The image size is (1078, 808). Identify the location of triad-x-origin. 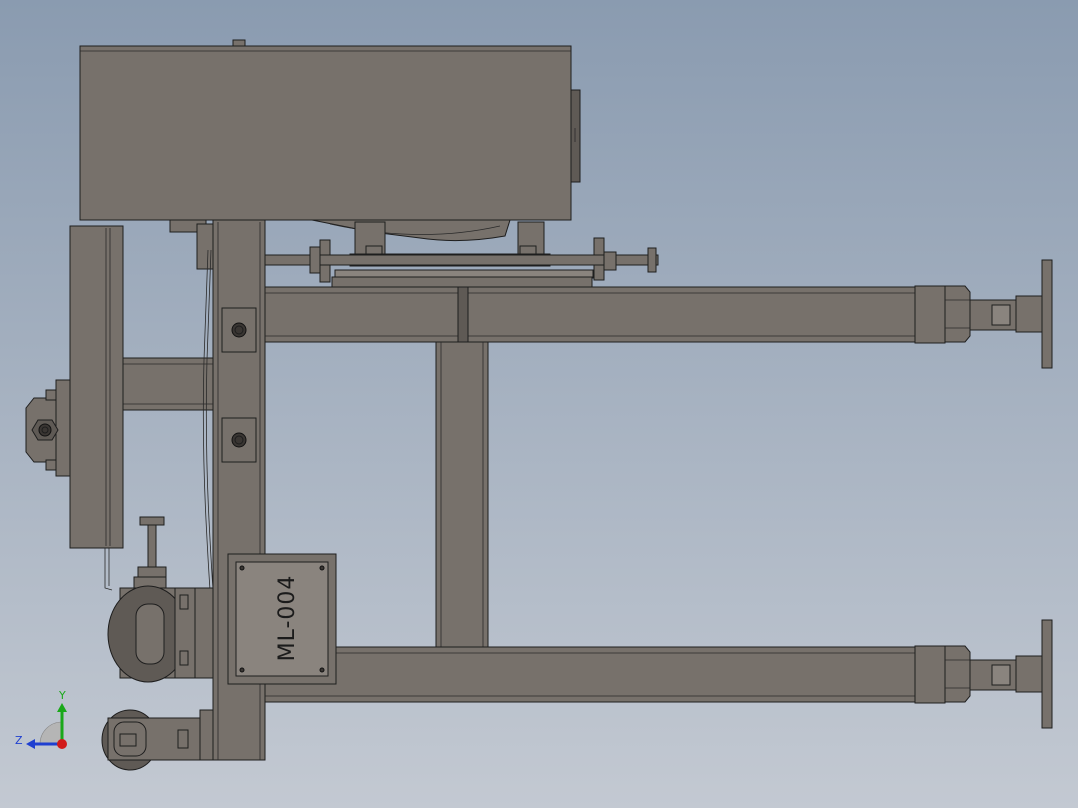
(62, 744).